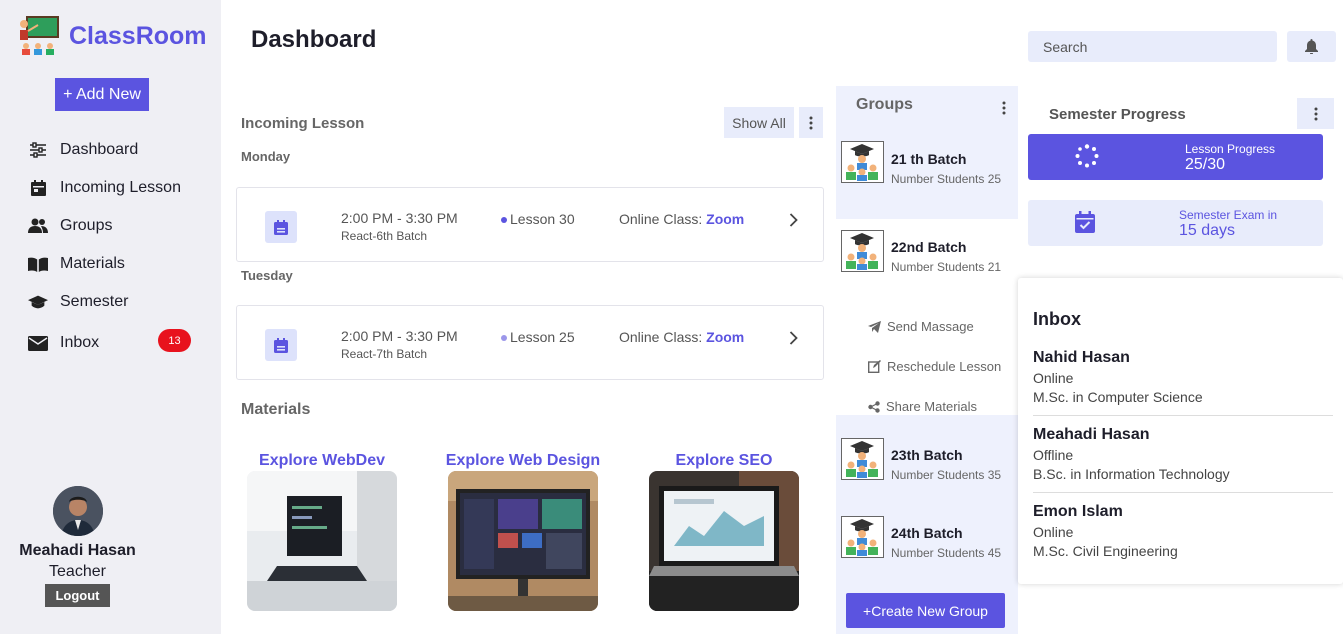 This screenshot has height=634, width=1343. I want to click on group-name: 21 th Batch, so click(929, 159).